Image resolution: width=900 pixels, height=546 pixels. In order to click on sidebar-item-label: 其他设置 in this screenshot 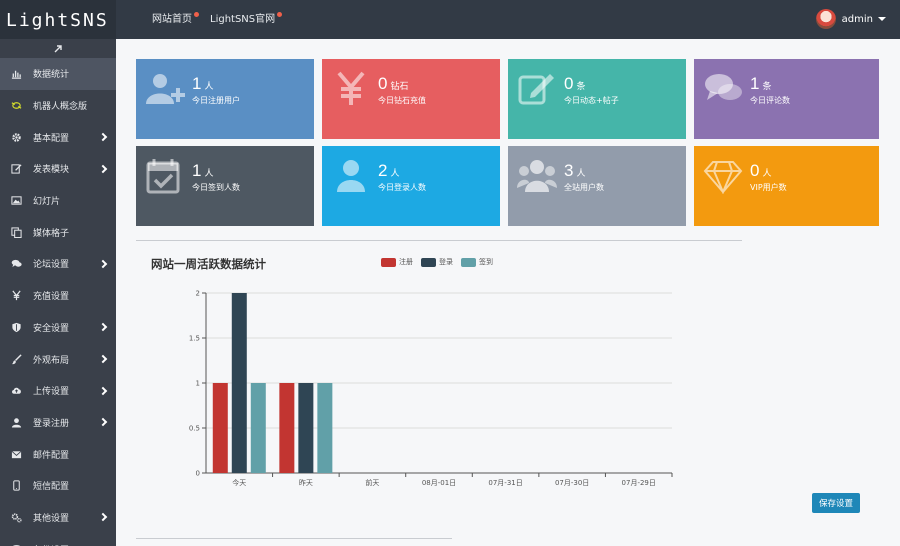, I will do `click(51, 518)`.